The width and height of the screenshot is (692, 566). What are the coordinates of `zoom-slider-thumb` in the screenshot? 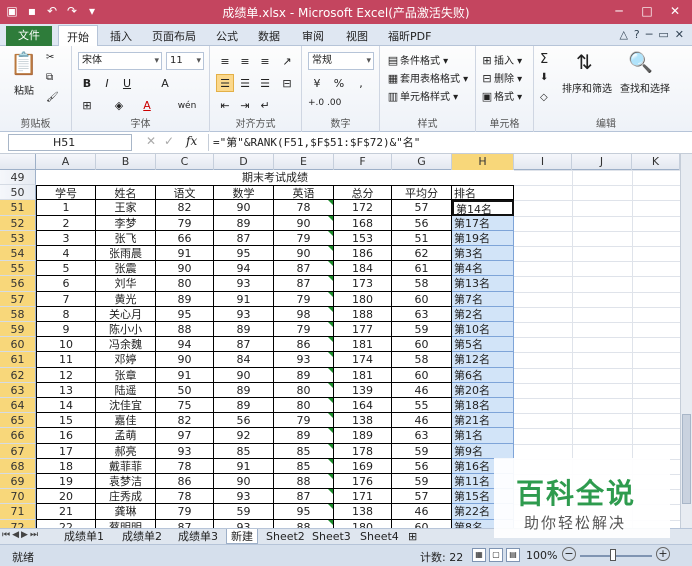 It's located at (613, 555).